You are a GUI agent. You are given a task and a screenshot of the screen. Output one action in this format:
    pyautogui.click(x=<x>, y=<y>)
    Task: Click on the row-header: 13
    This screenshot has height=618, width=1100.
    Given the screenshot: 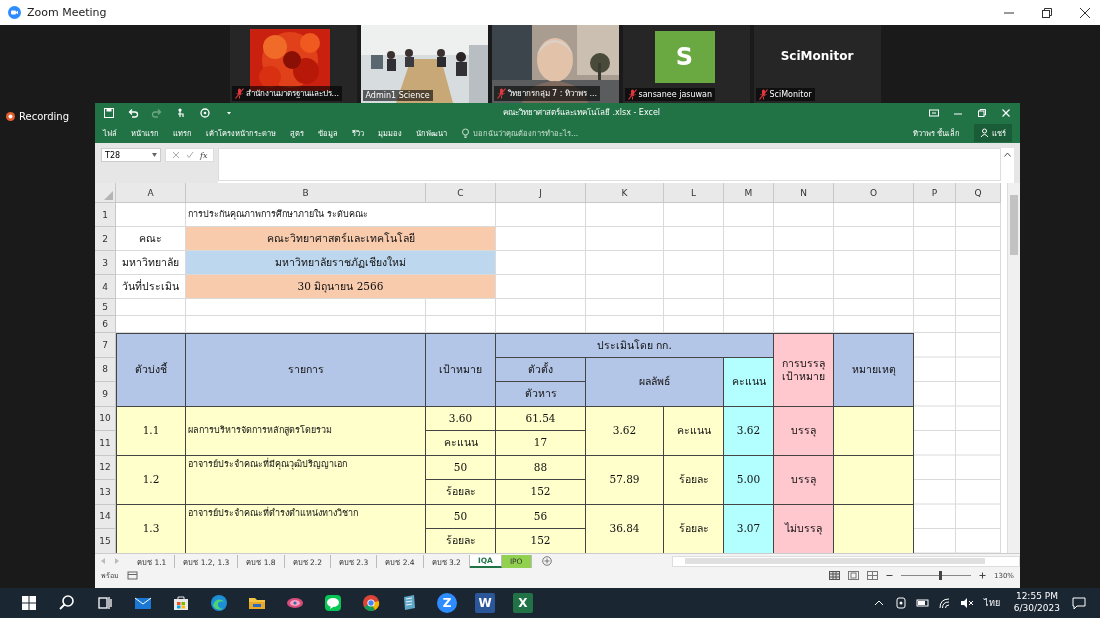 What is the action you would take?
    pyautogui.click(x=105, y=492)
    